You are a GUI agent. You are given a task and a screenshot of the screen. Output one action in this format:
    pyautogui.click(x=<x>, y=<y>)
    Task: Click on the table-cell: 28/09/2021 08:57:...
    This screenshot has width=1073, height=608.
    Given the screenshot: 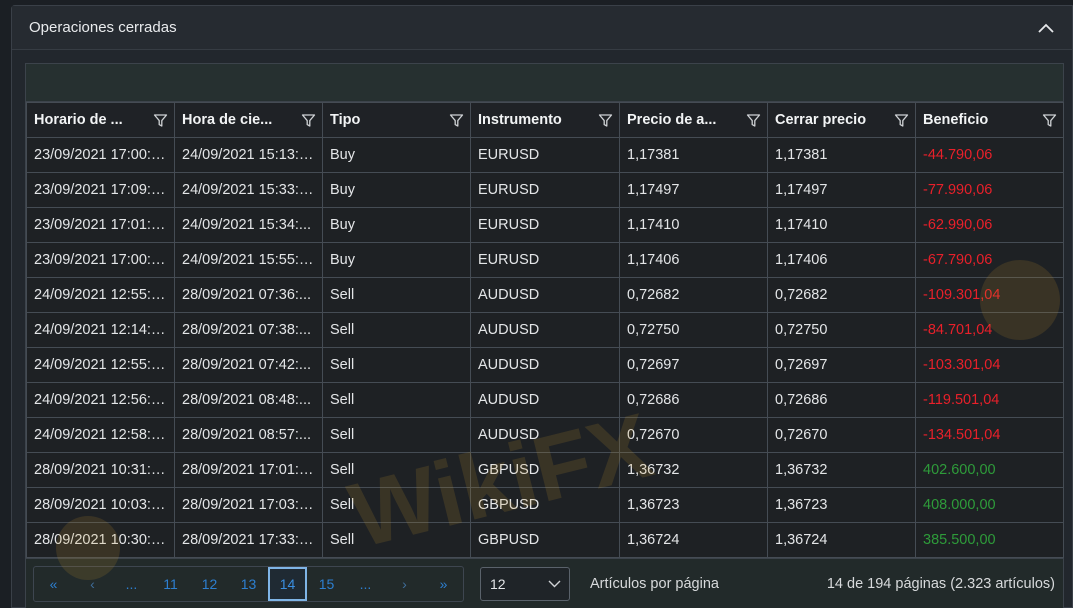 What is the action you would take?
    pyautogui.click(x=248, y=435)
    